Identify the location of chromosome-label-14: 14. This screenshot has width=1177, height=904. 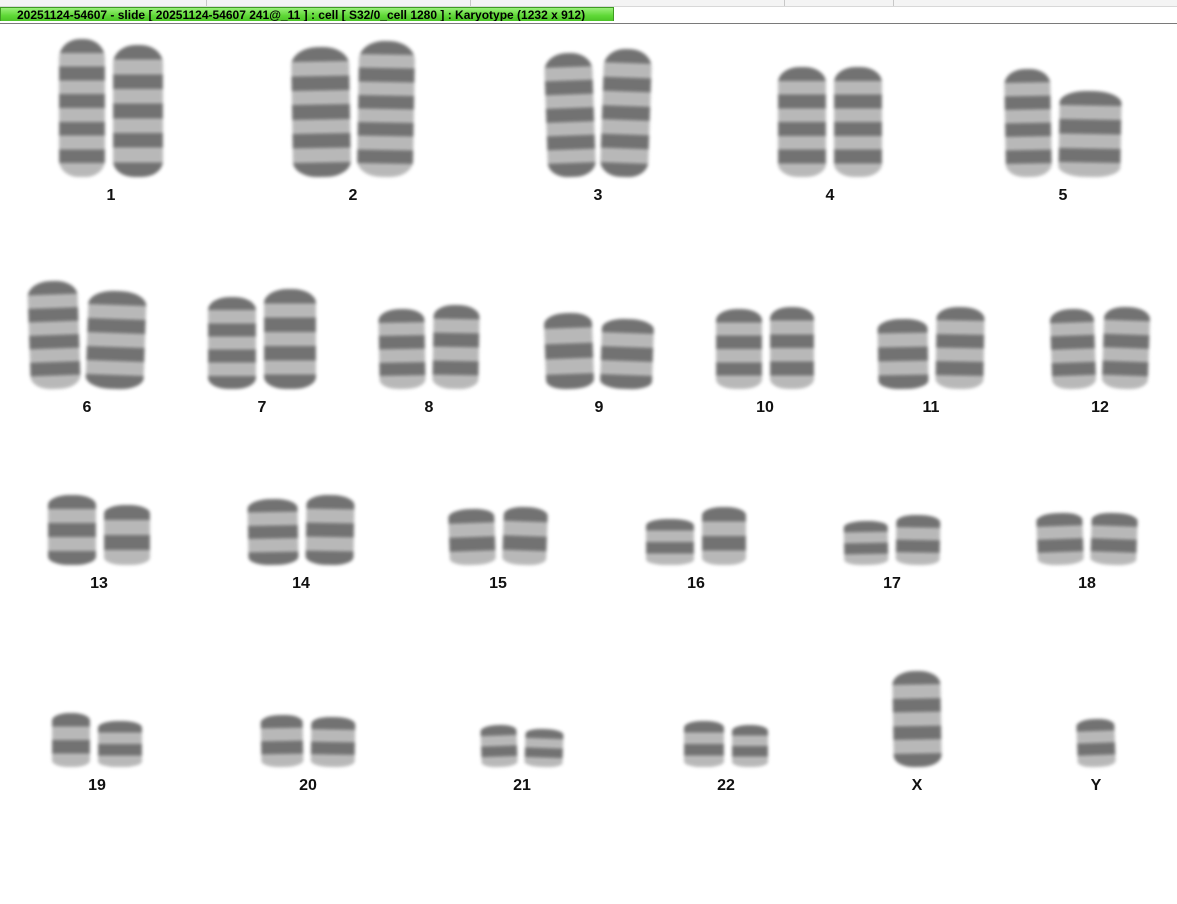
(301, 583).